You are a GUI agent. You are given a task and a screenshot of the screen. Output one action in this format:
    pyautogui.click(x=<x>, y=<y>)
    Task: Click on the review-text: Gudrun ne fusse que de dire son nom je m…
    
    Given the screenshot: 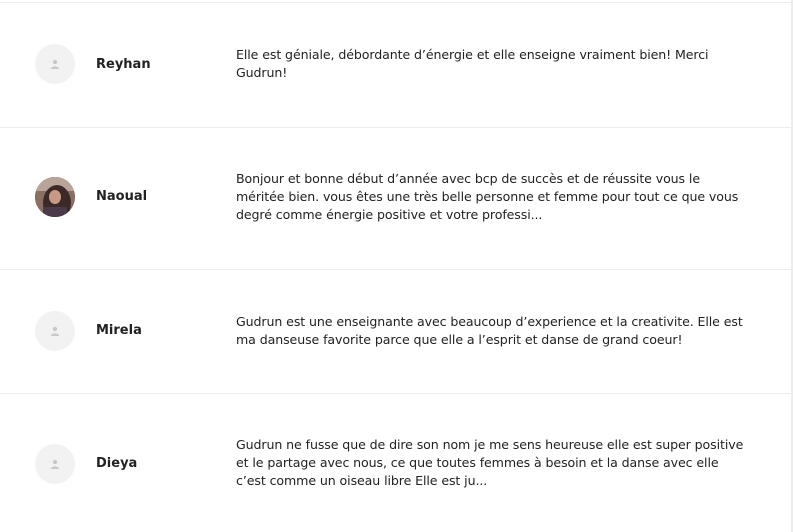 What is the action you would take?
    pyautogui.click(x=490, y=462)
    